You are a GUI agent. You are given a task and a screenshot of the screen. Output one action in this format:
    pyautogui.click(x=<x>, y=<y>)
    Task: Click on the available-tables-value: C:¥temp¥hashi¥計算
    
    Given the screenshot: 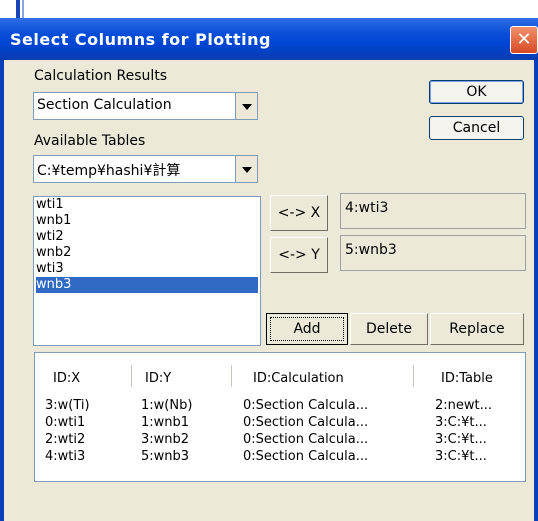 What is the action you would take?
    pyautogui.click(x=109, y=171)
    